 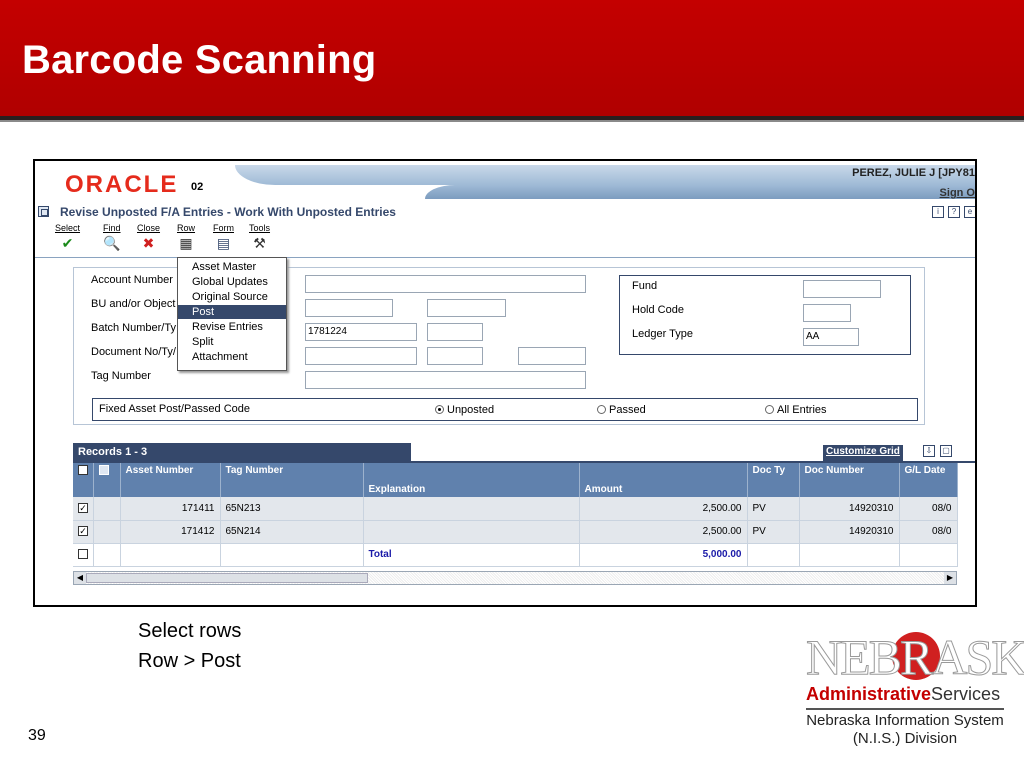 I want to click on tag-number-cell: 65N213, so click(x=292, y=509).